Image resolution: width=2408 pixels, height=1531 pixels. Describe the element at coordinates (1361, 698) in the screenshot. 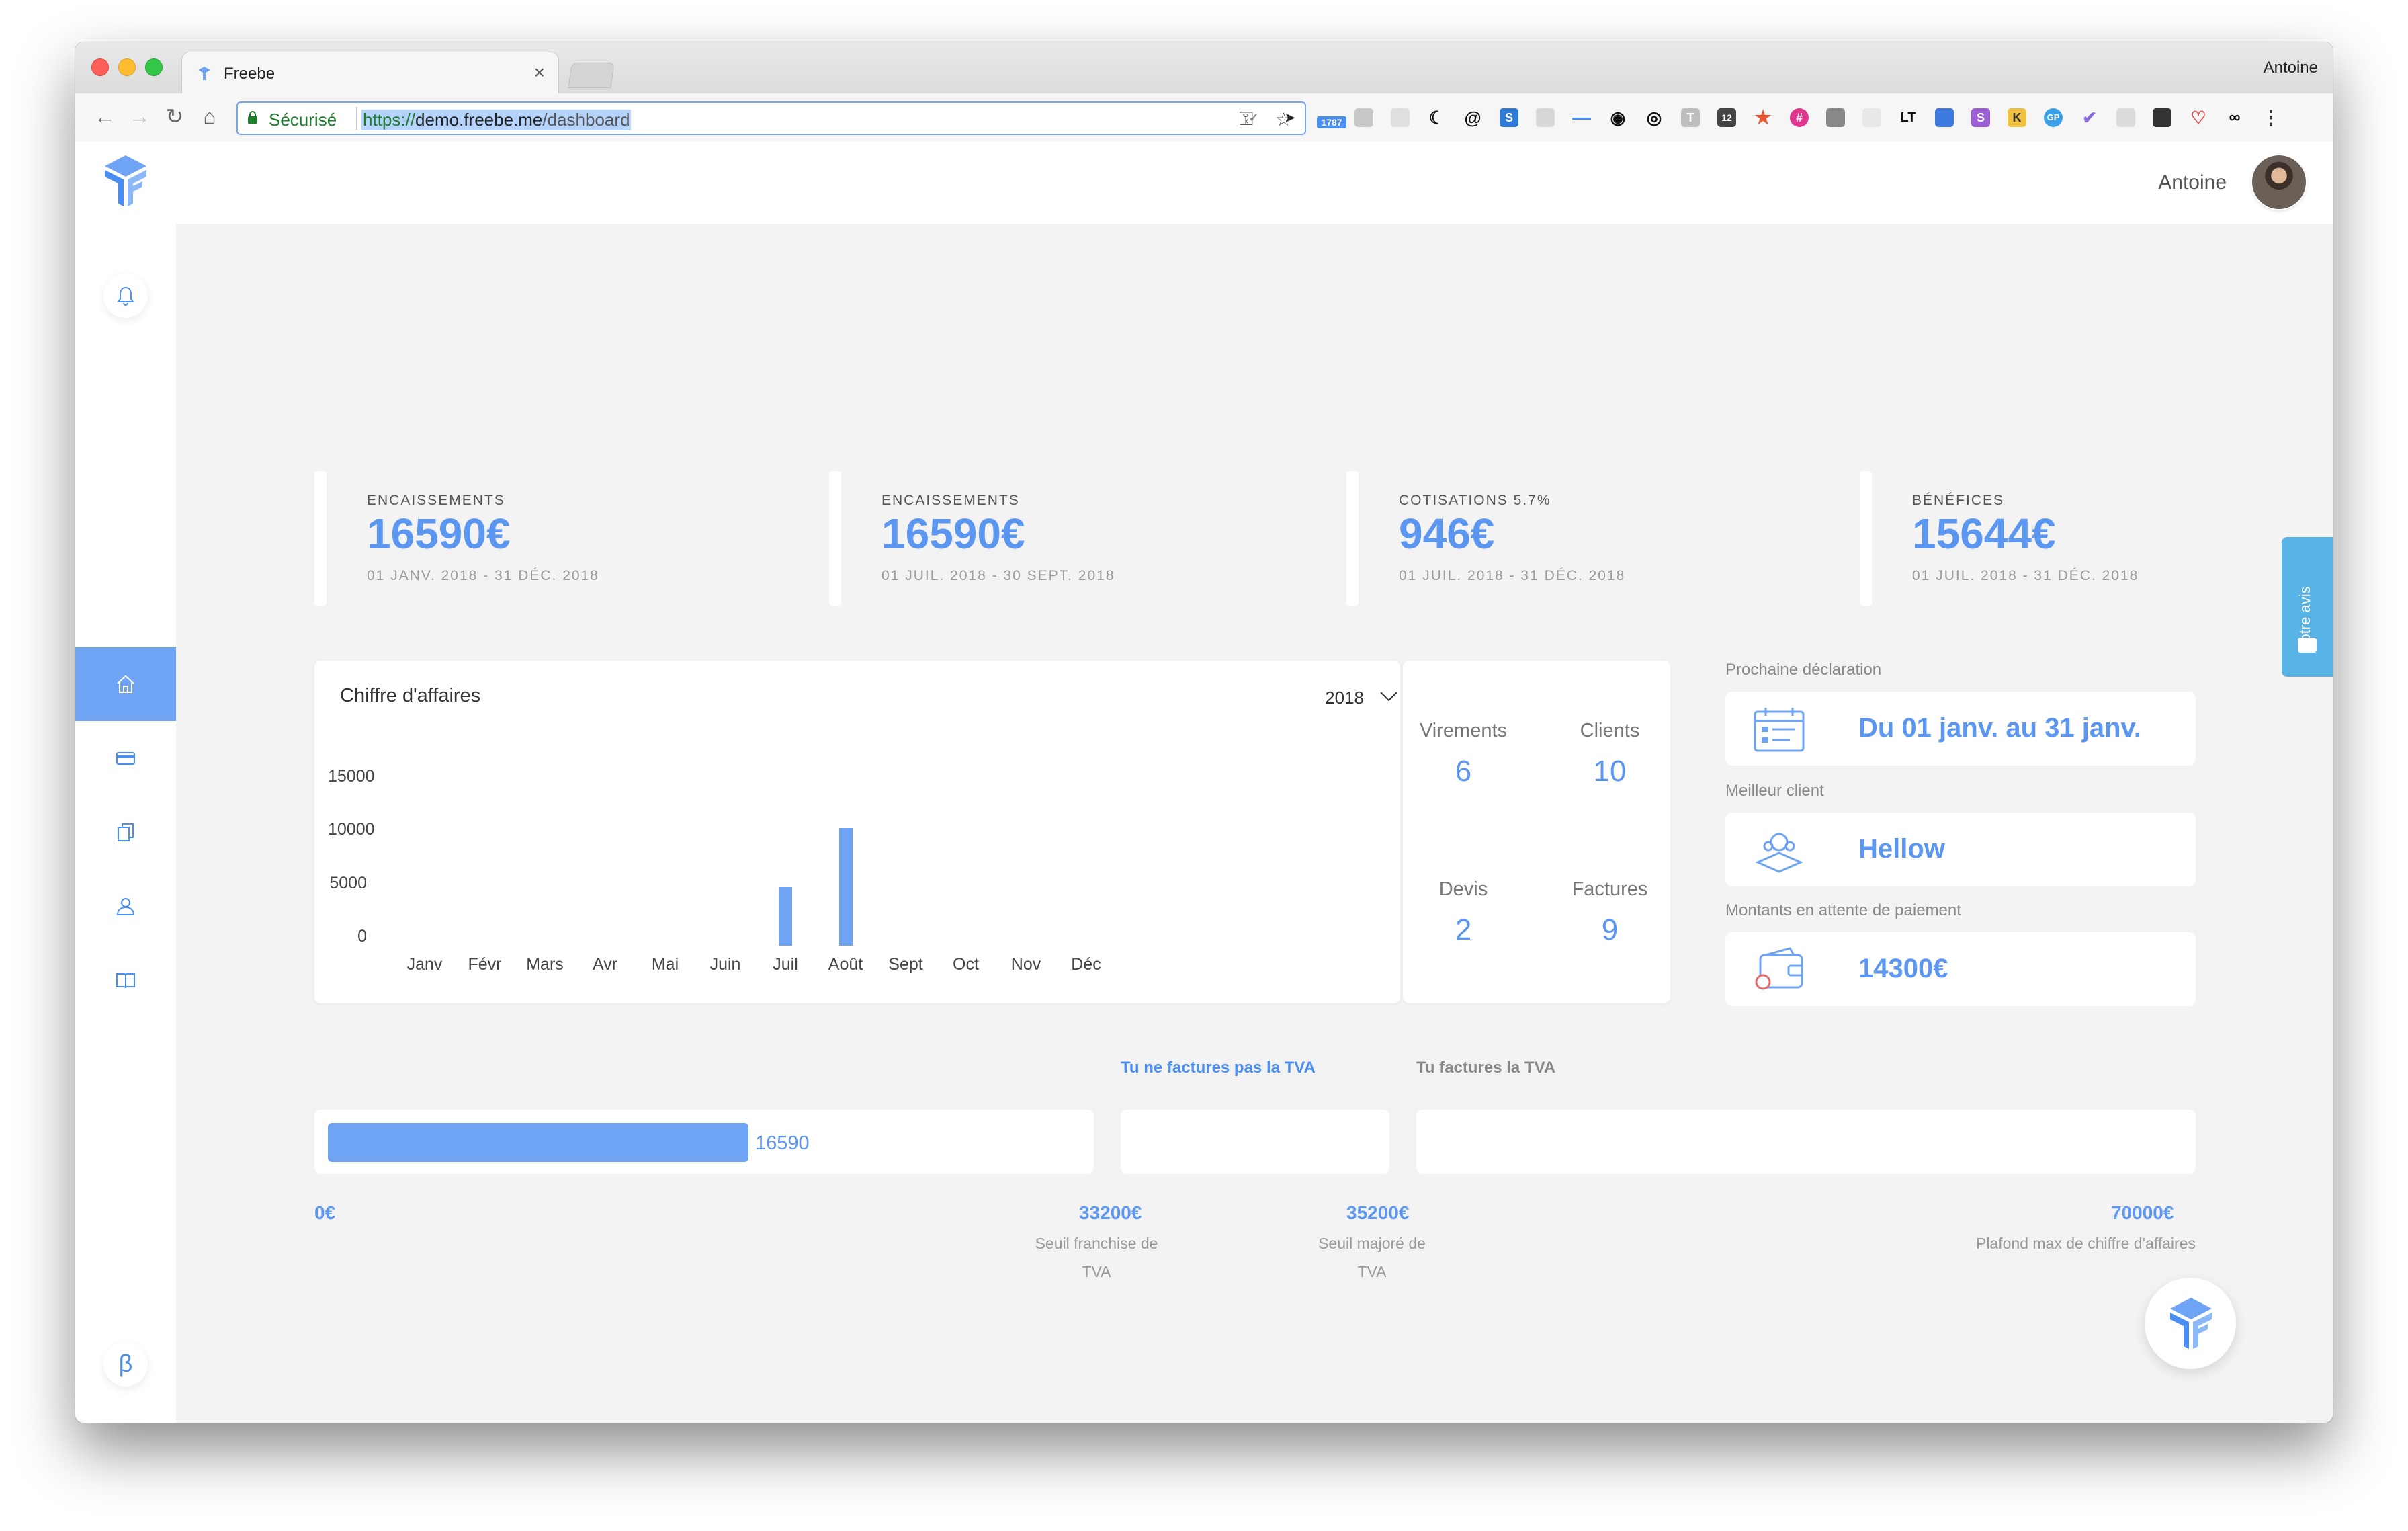

I see `year-select: 2018` at that location.